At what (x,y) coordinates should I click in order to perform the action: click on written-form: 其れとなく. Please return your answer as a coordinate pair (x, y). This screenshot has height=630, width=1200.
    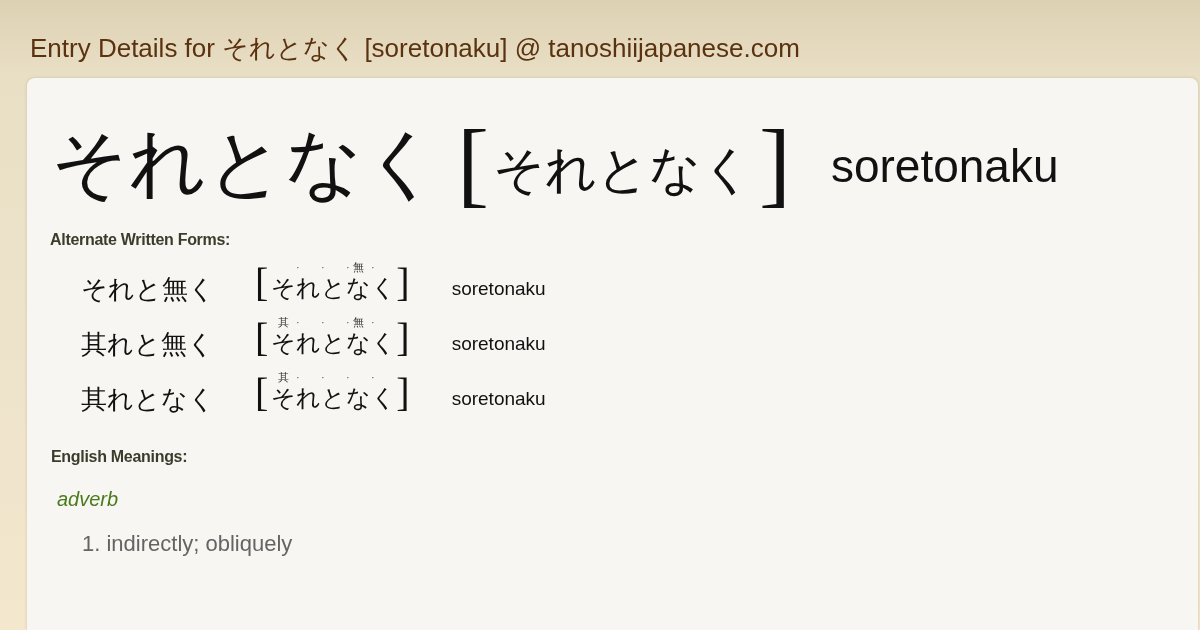
    Looking at the image, I should click on (148, 399).